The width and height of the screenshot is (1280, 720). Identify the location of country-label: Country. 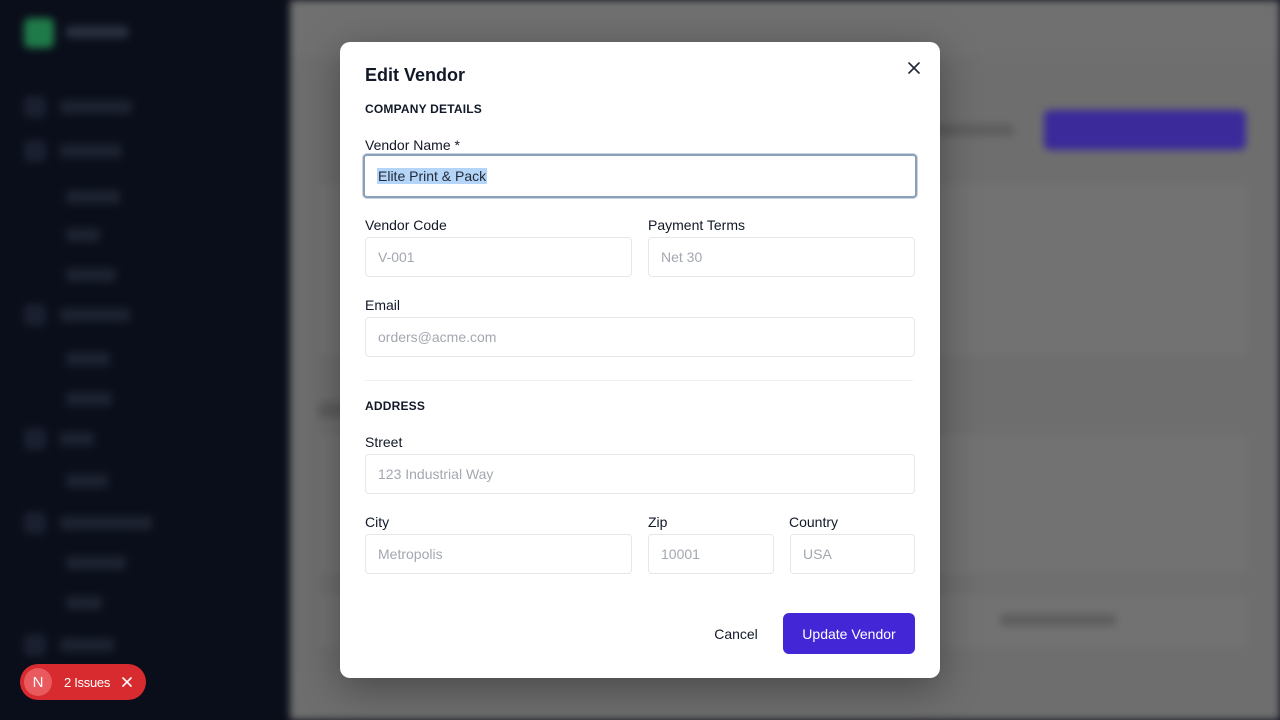
(814, 522).